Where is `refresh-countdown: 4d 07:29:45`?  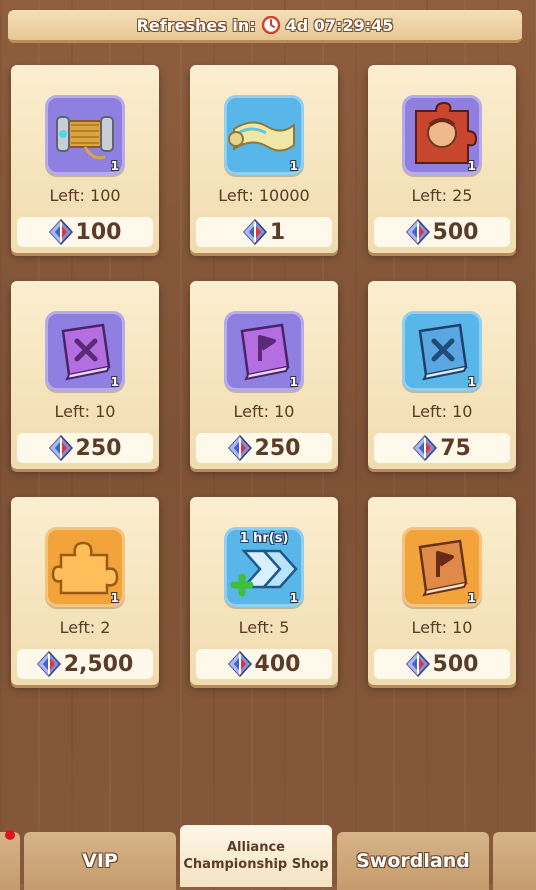 refresh-countdown: 4d 07:29:45 is located at coordinates (339, 25).